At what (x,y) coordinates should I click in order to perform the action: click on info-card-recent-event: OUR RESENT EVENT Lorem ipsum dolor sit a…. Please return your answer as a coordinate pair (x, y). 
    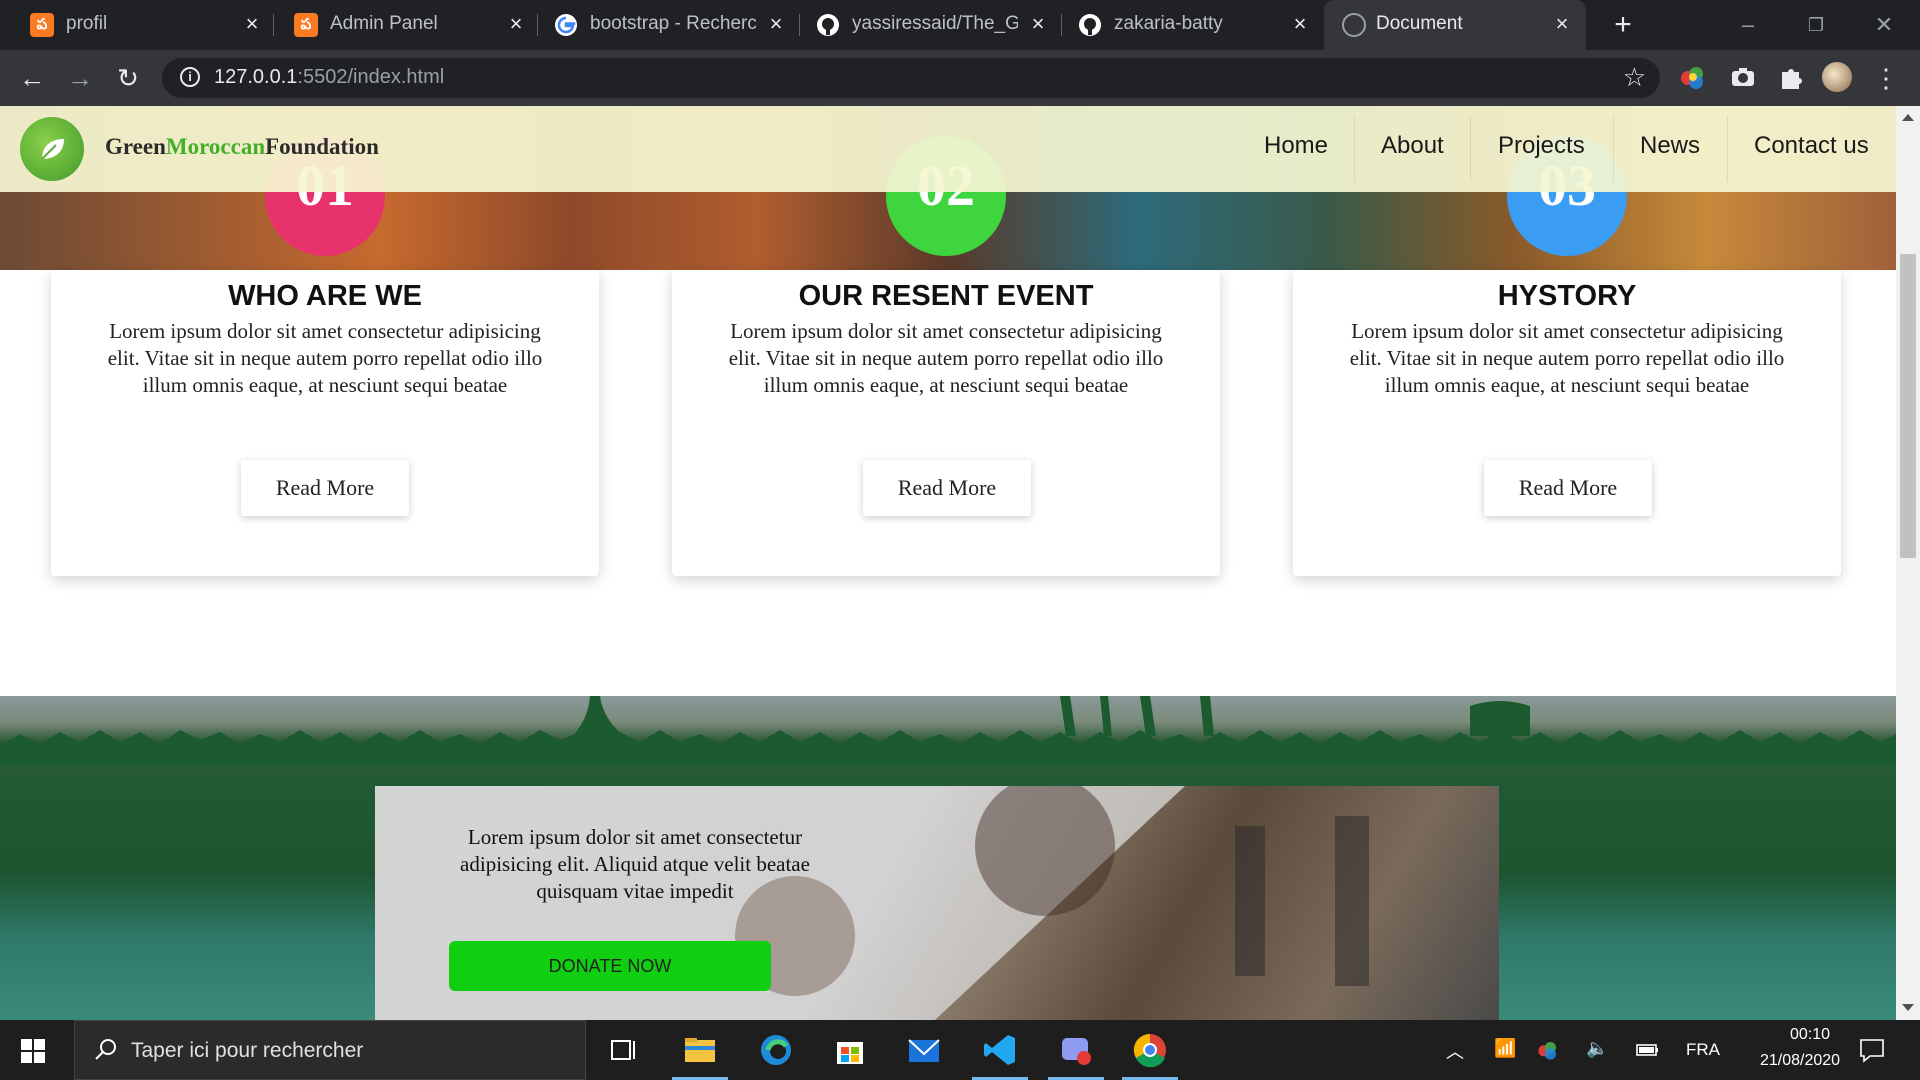
    Looking at the image, I should click on (946, 423).